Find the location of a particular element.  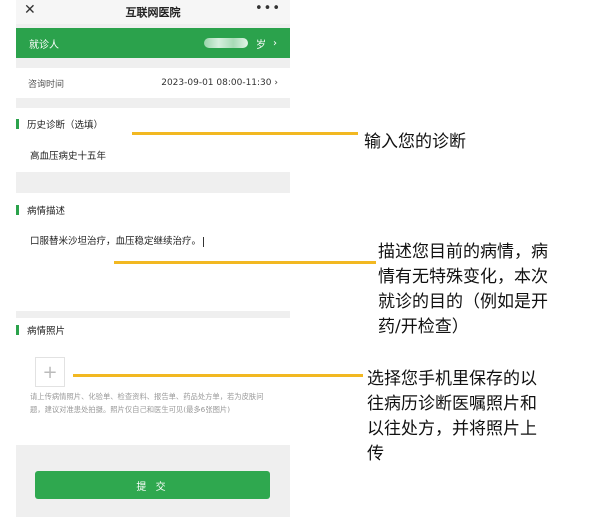

description-note-line: 描述您目前的病情，病 is located at coordinates (463, 252).